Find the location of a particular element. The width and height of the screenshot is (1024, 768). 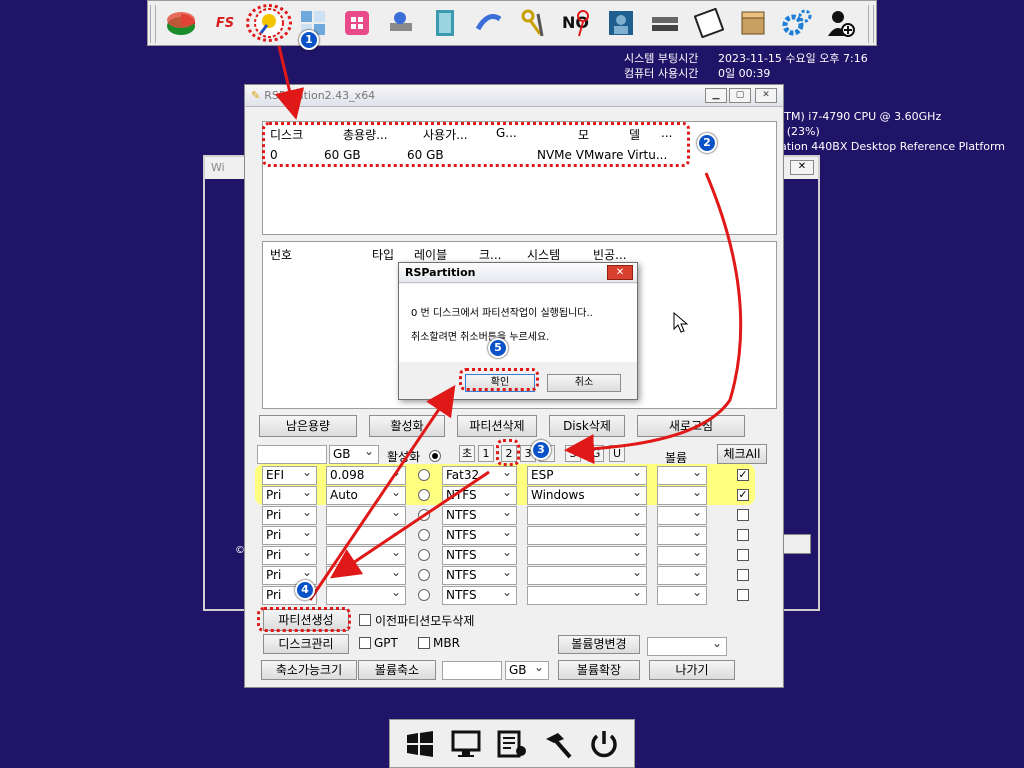

step-badge-3: 3 is located at coordinates (541, 450).